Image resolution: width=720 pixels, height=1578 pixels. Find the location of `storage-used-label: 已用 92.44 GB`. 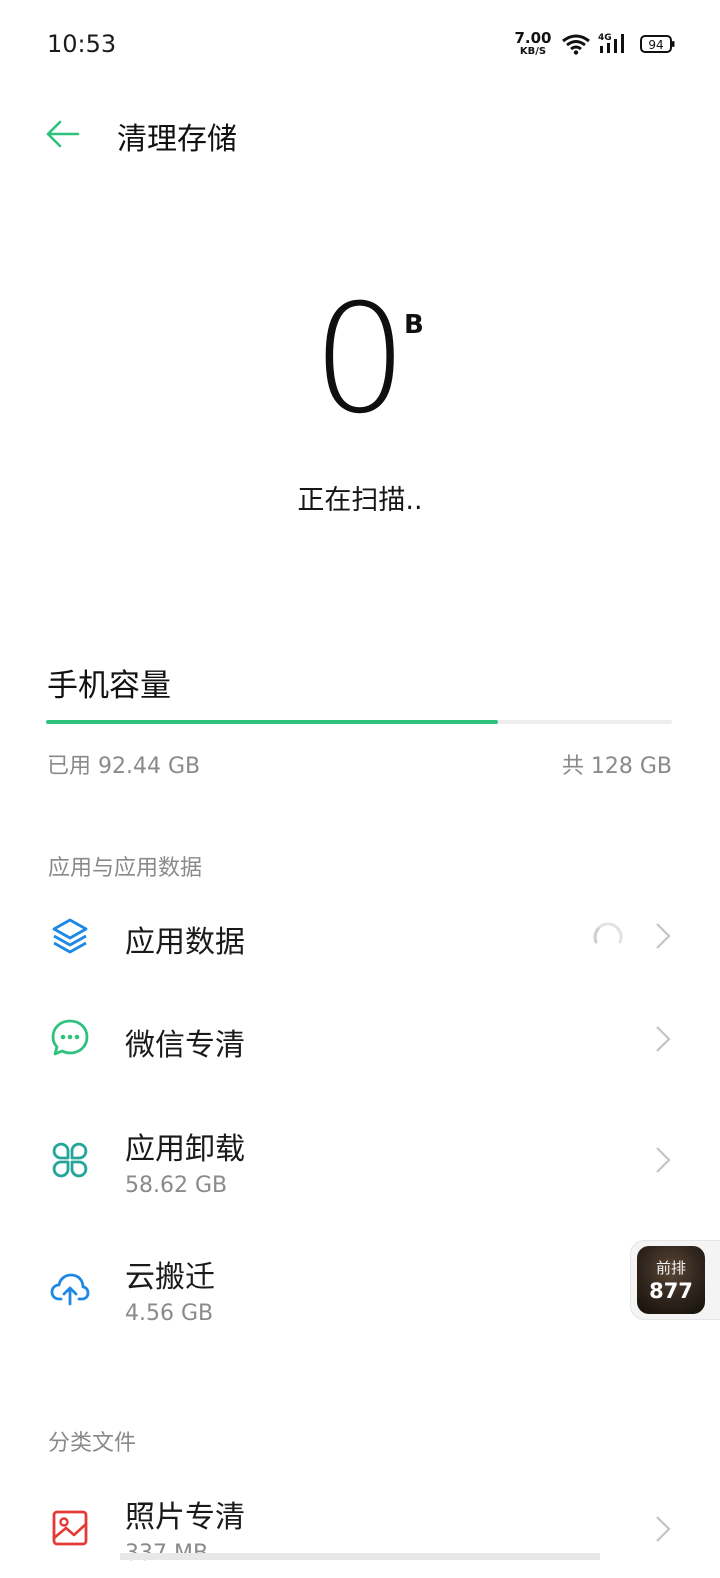

storage-used-label: 已用 92.44 GB is located at coordinates (124, 766).